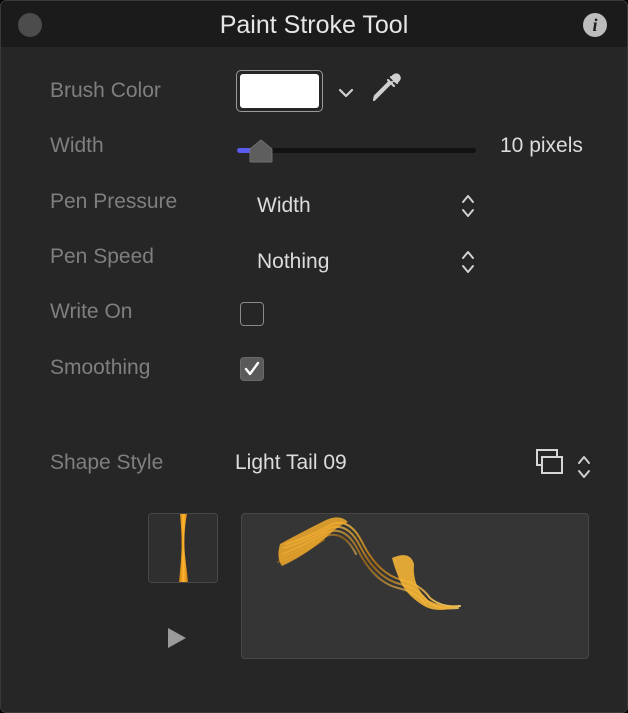 This screenshot has width=628, height=713. Describe the element at coordinates (177, 638) in the screenshot. I see `play-icon` at that location.